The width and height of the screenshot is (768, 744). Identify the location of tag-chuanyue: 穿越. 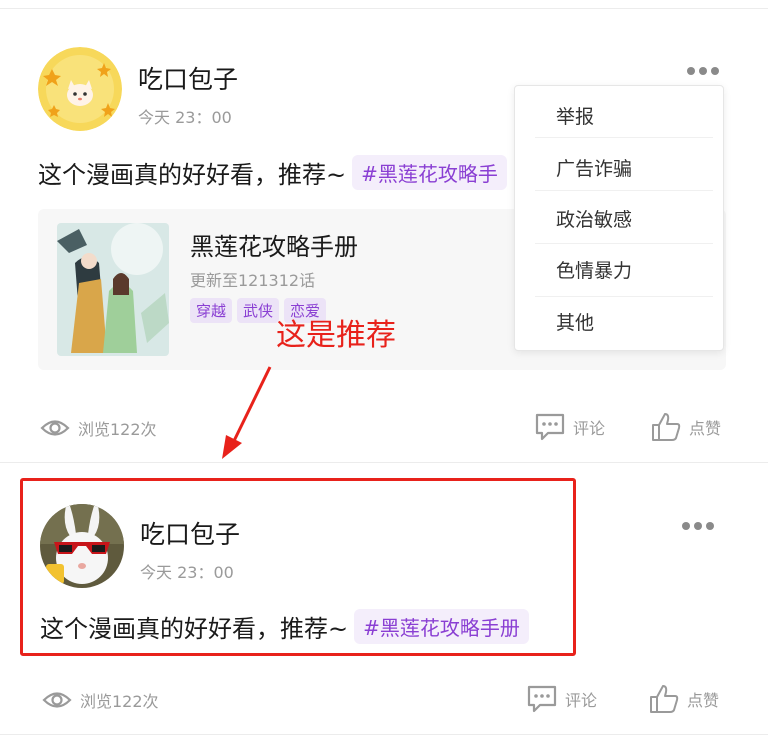
(211, 310).